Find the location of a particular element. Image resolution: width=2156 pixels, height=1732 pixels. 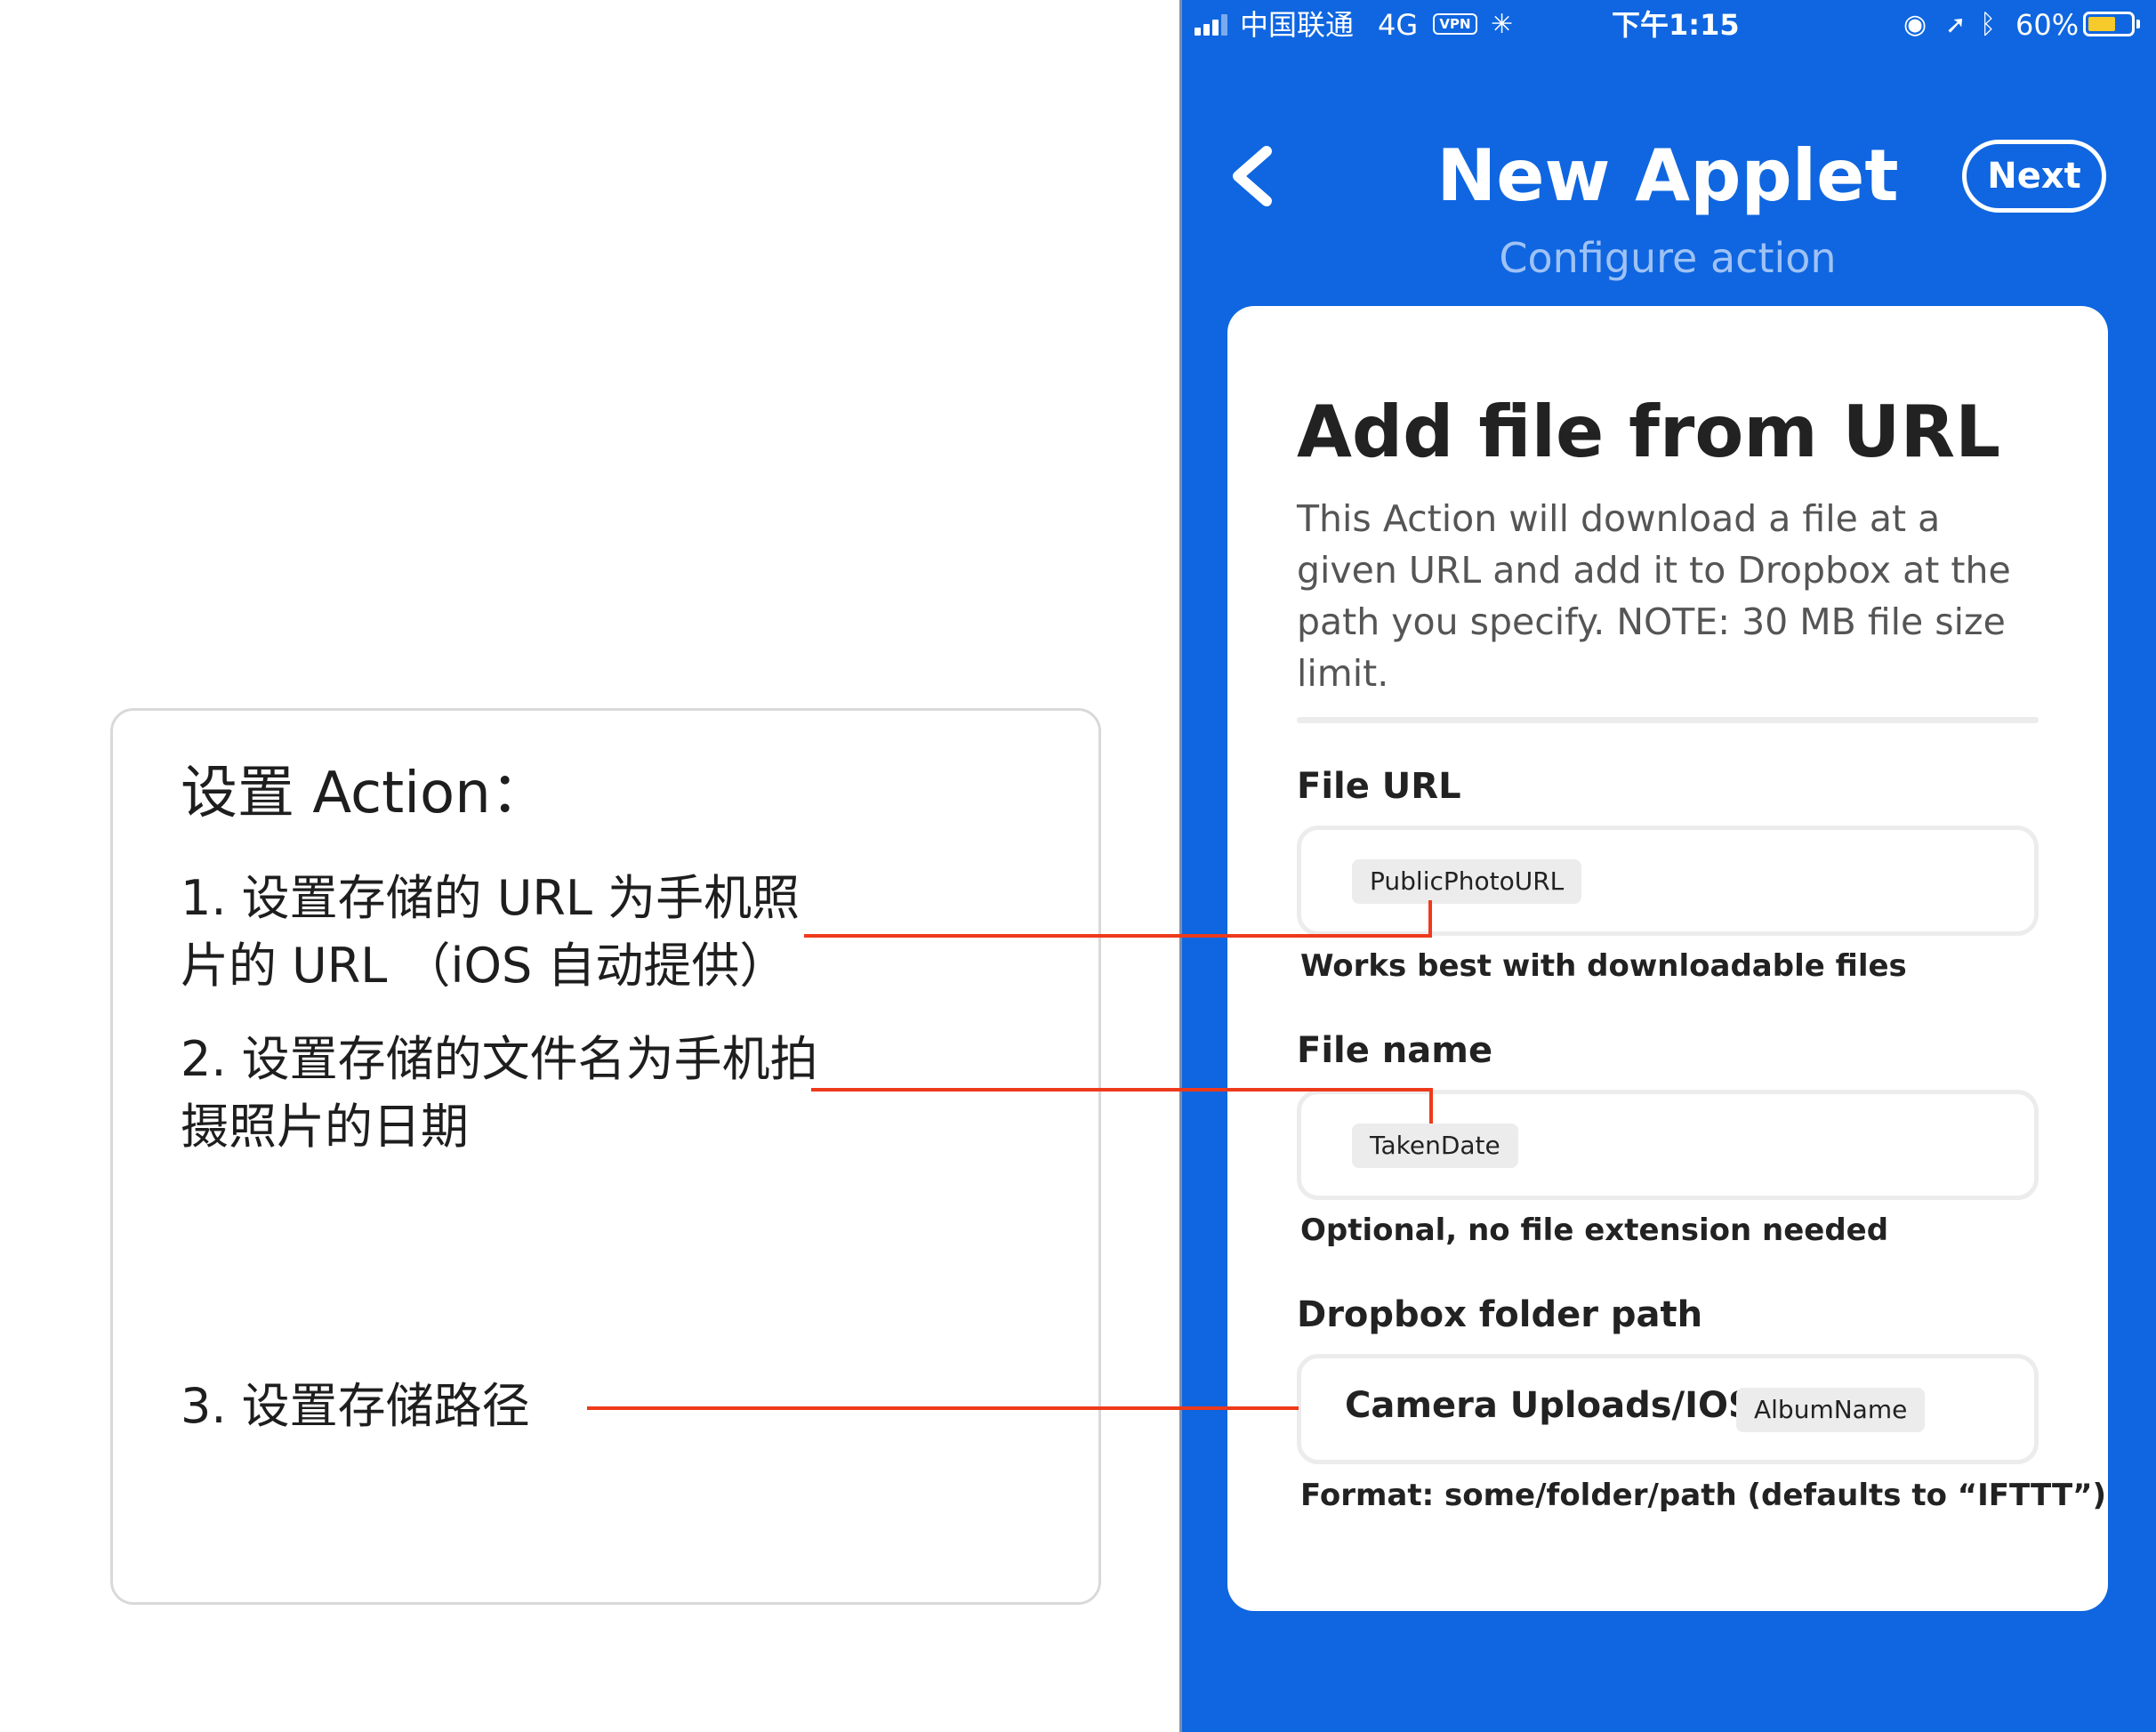

file-url-label: File URL is located at coordinates (1379, 787).